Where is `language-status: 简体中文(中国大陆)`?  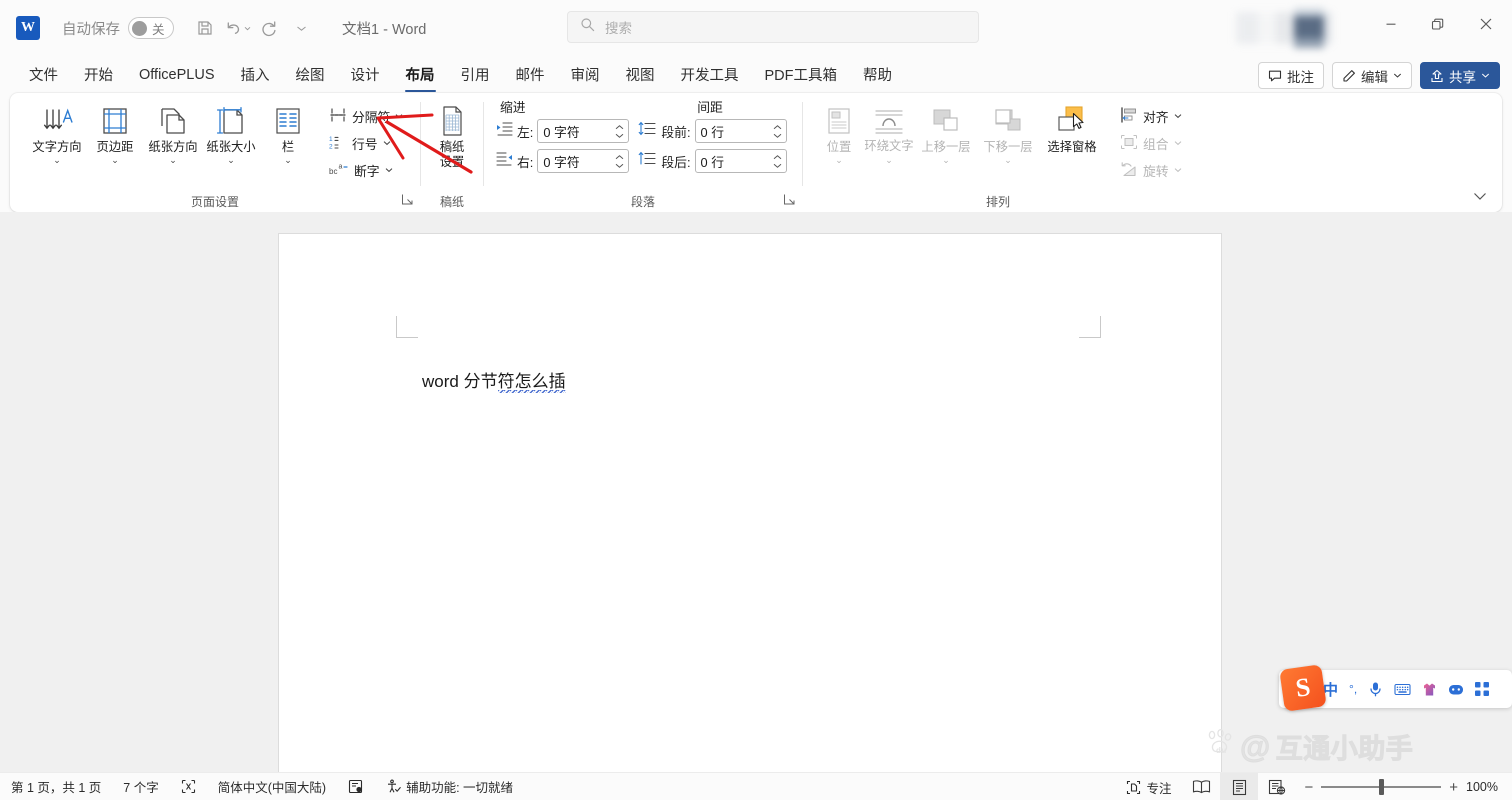 language-status: 简体中文(中国大陆) is located at coordinates (272, 786).